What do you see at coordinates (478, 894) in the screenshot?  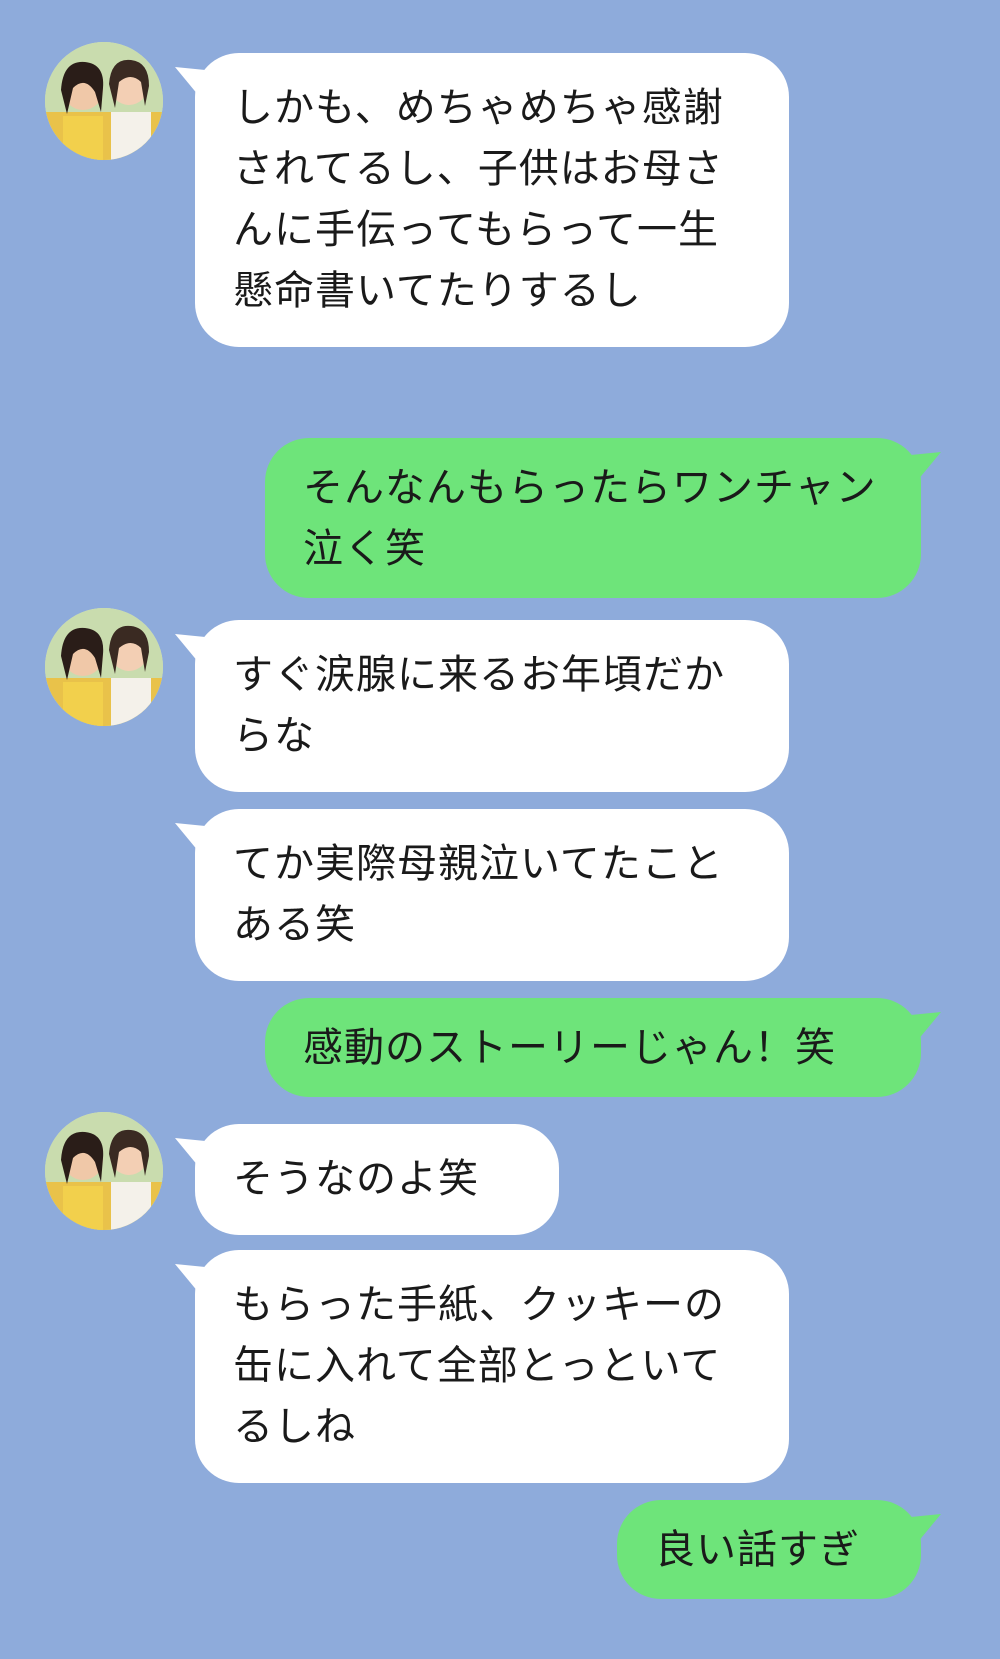 I see `message-text: てか実際母親泣いてたことある笑` at bounding box center [478, 894].